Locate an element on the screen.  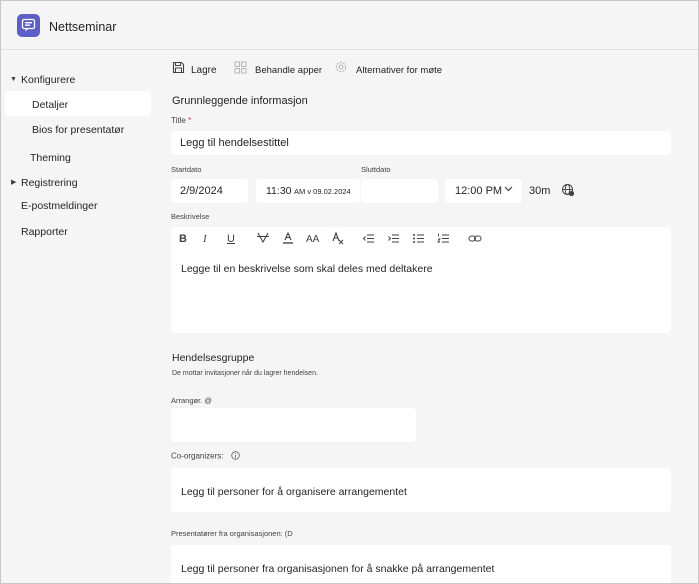
co-organizers-label-text: Co-organizers: is located at coordinates (197, 456).